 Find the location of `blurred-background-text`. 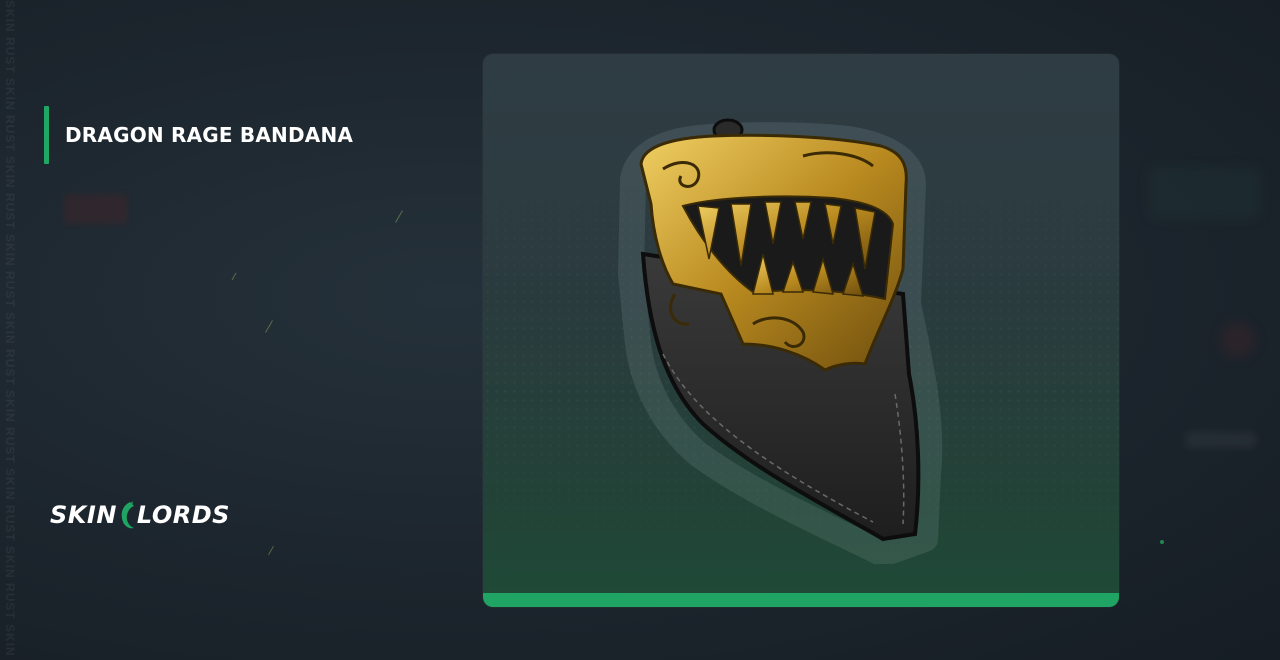

blurred-background-text is located at coordinates (1221, 440).